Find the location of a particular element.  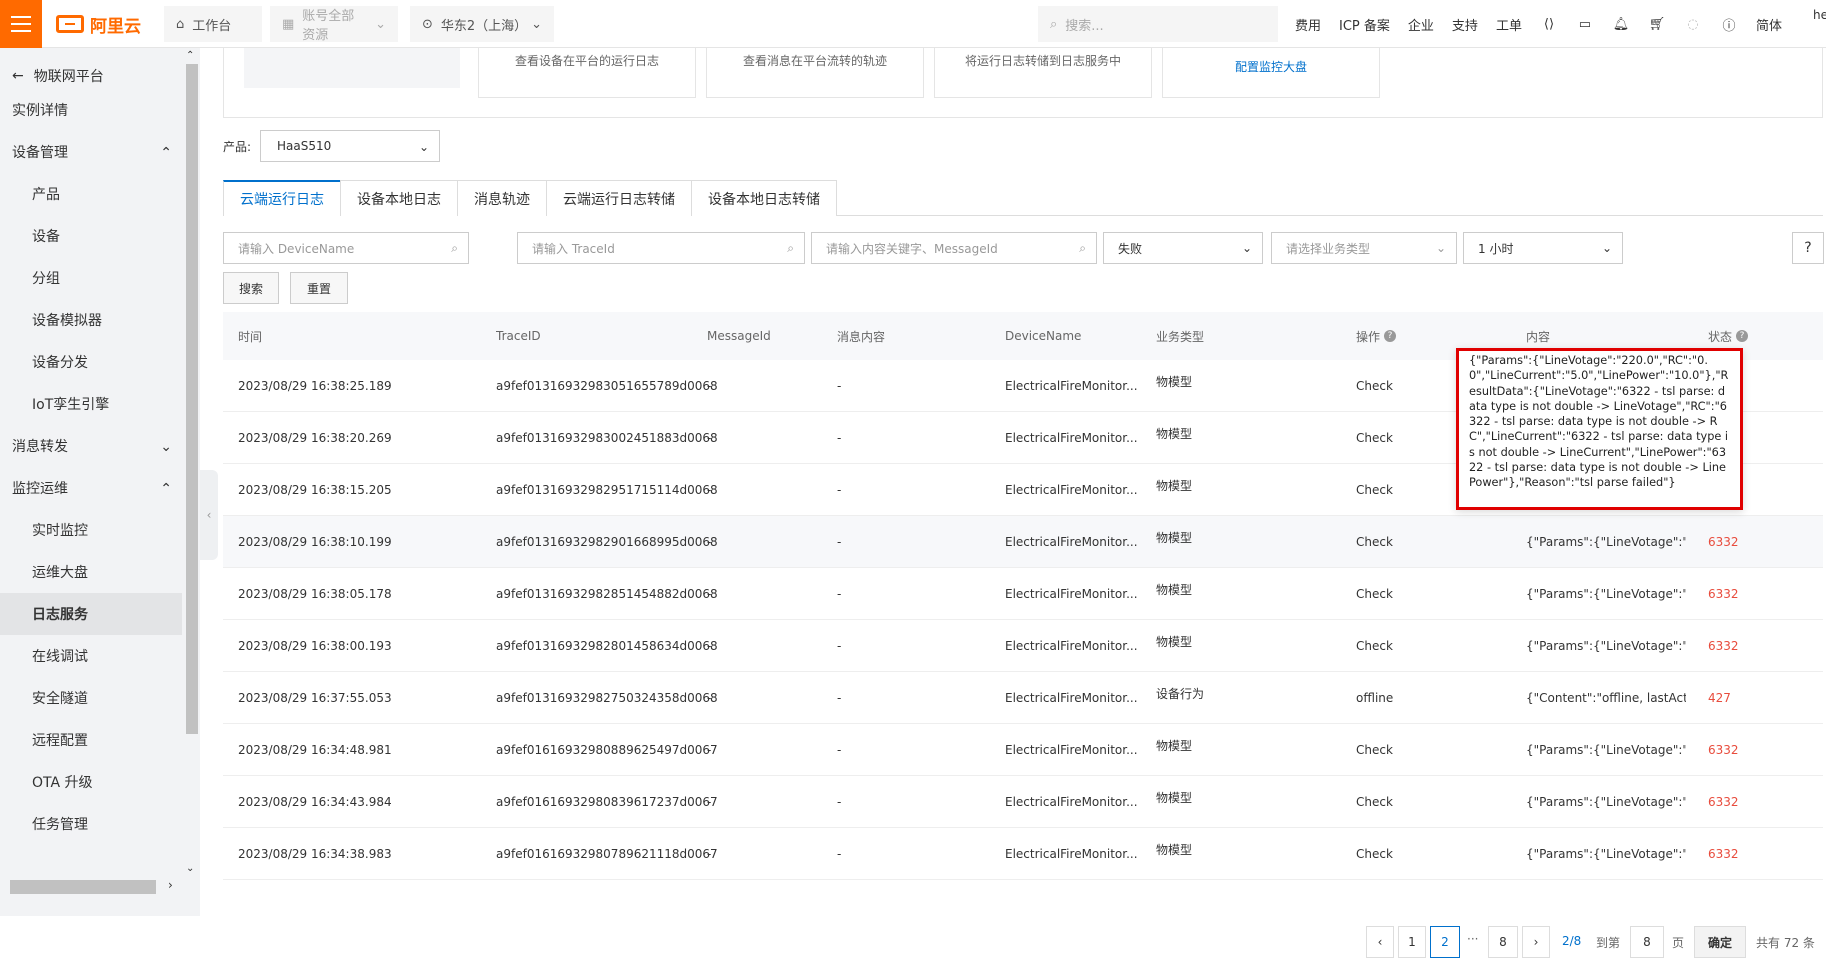

sidebar-item: 监控运维 ⌃ is located at coordinates (91, 488).